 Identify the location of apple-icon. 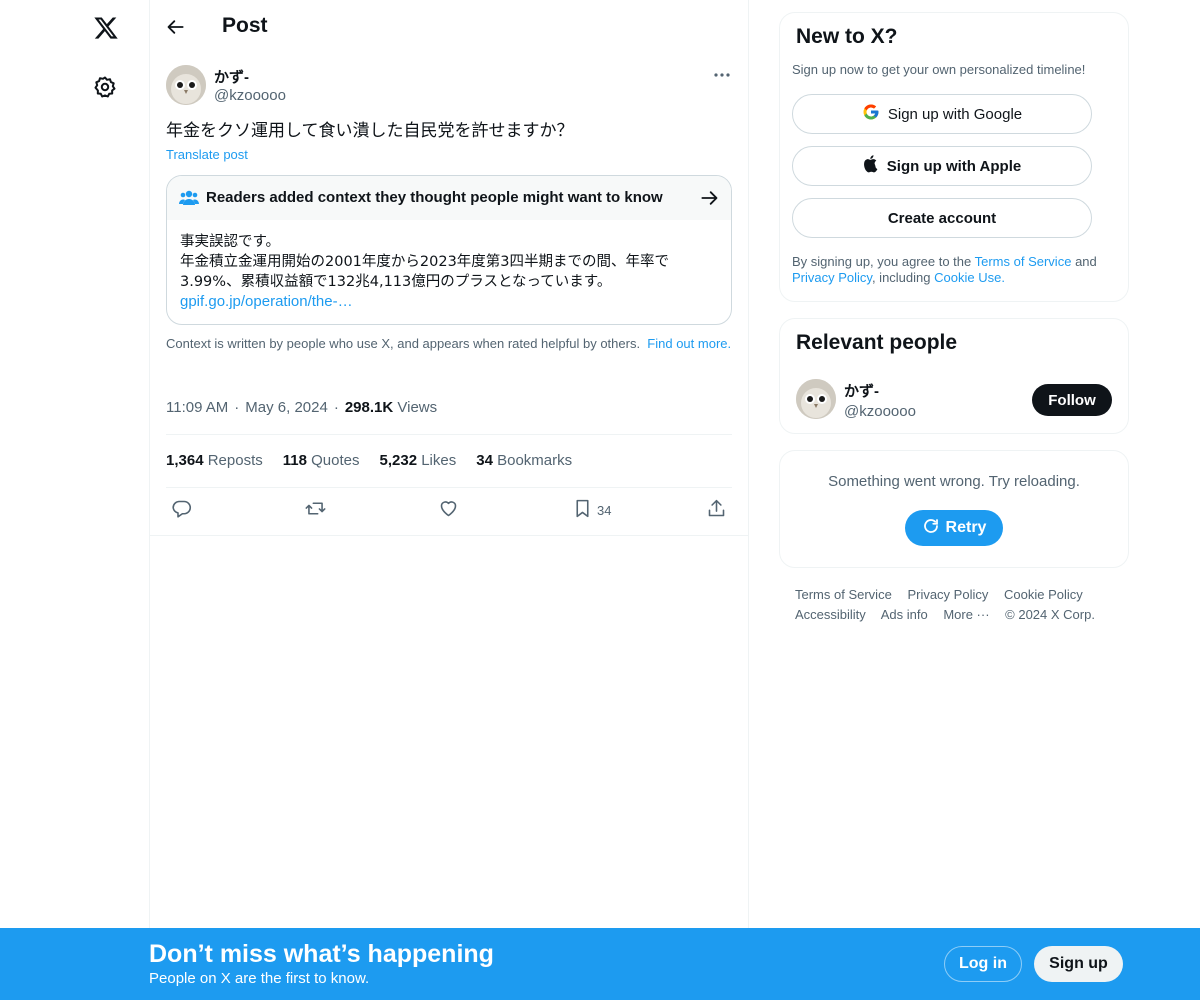
(871, 166).